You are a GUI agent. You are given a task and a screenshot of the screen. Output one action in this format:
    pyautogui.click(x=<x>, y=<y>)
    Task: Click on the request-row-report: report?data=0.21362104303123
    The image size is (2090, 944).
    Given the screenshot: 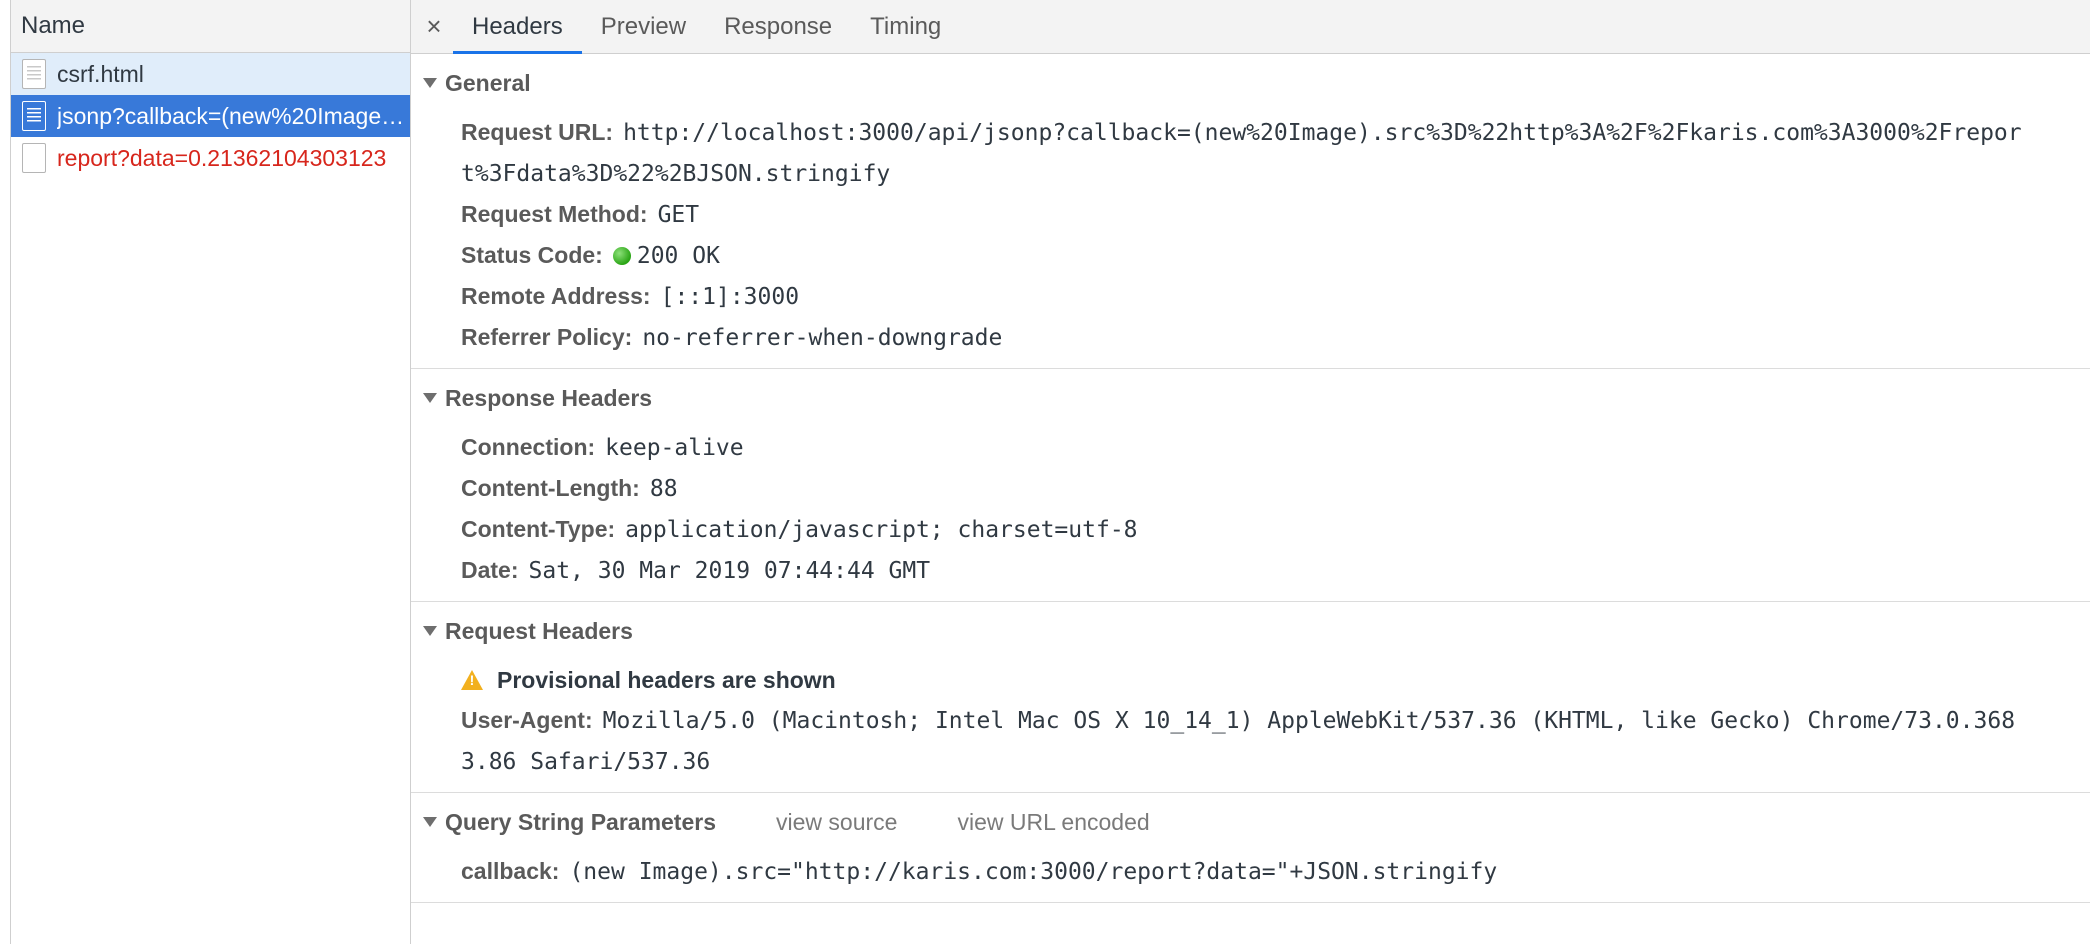 What is the action you would take?
    pyautogui.click(x=210, y=158)
    